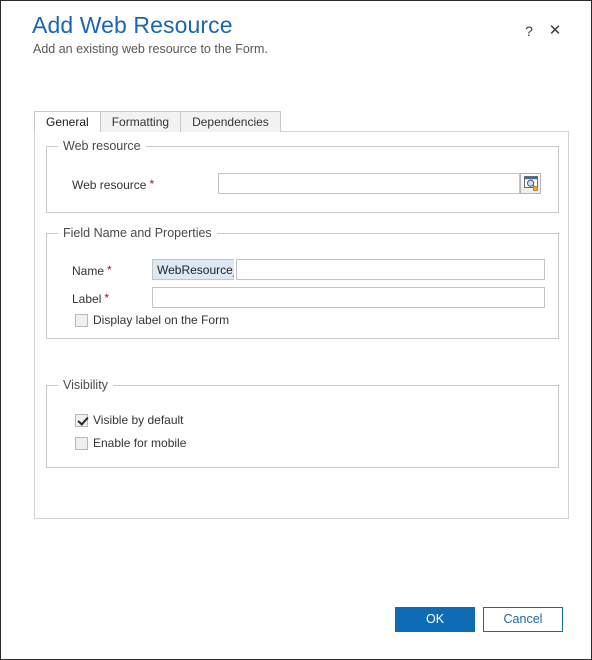  I want to click on lookup-browse-icon, so click(531, 183).